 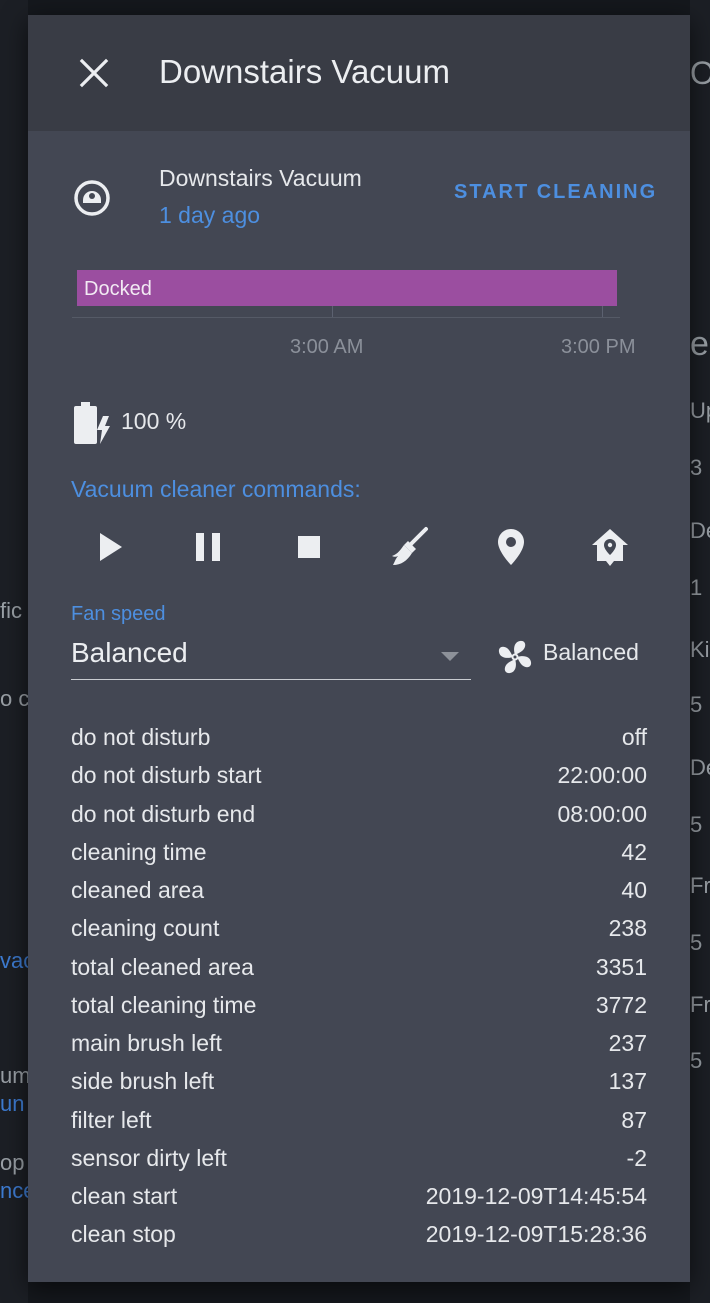 I want to click on attribute-name: do not disturb start, so click(x=166, y=775).